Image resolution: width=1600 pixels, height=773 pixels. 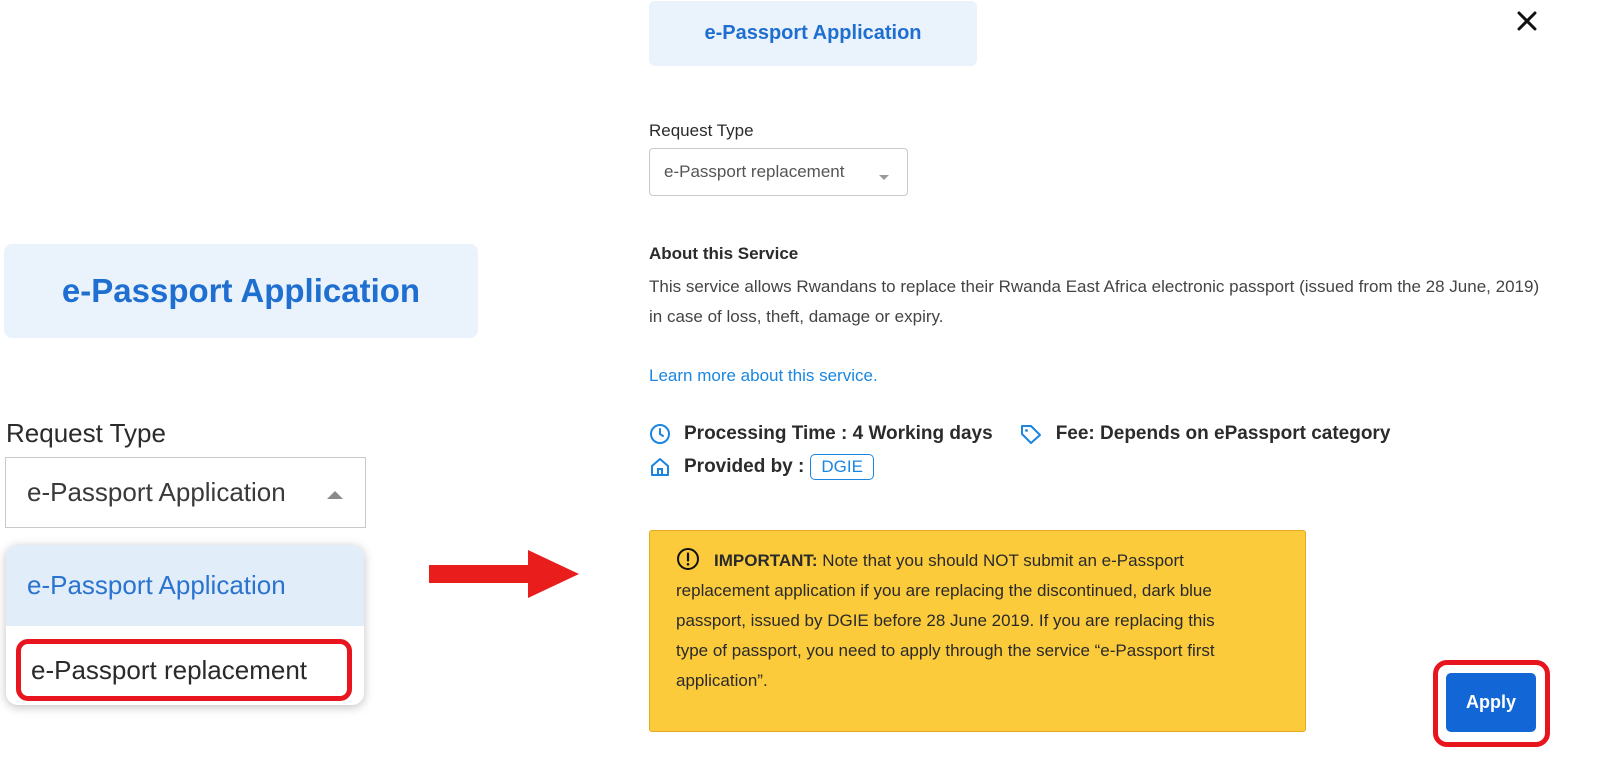 What do you see at coordinates (724, 253) in the screenshot?
I see `about-heading: About this Service` at bounding box center [724, 253].